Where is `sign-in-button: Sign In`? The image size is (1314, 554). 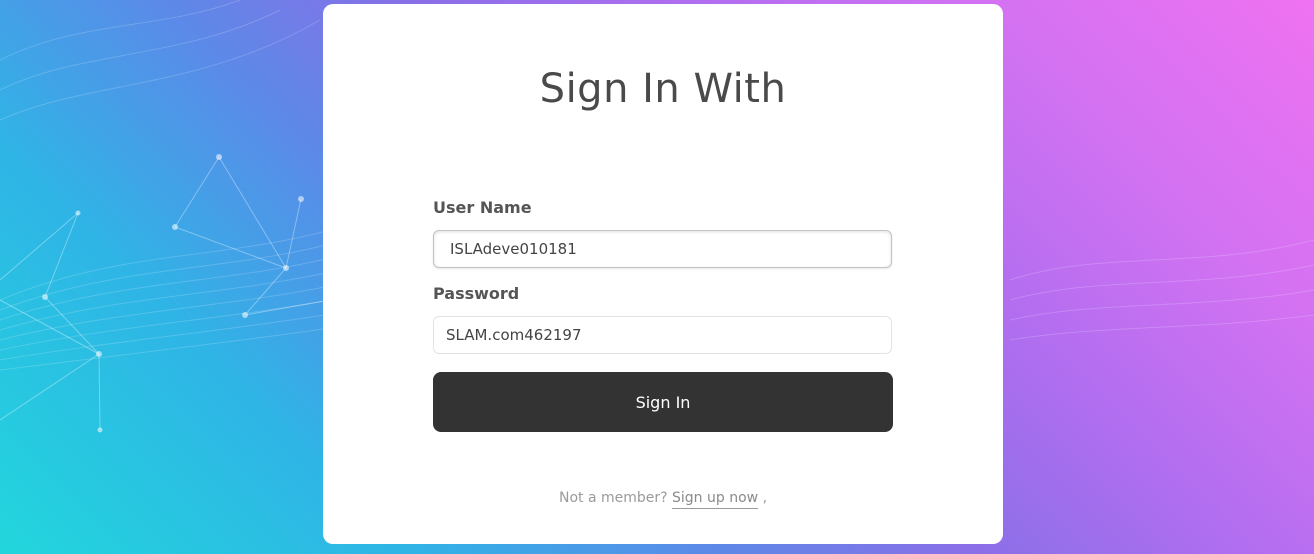
sign-in-button: Sign In is located at coordinates (663, 402).